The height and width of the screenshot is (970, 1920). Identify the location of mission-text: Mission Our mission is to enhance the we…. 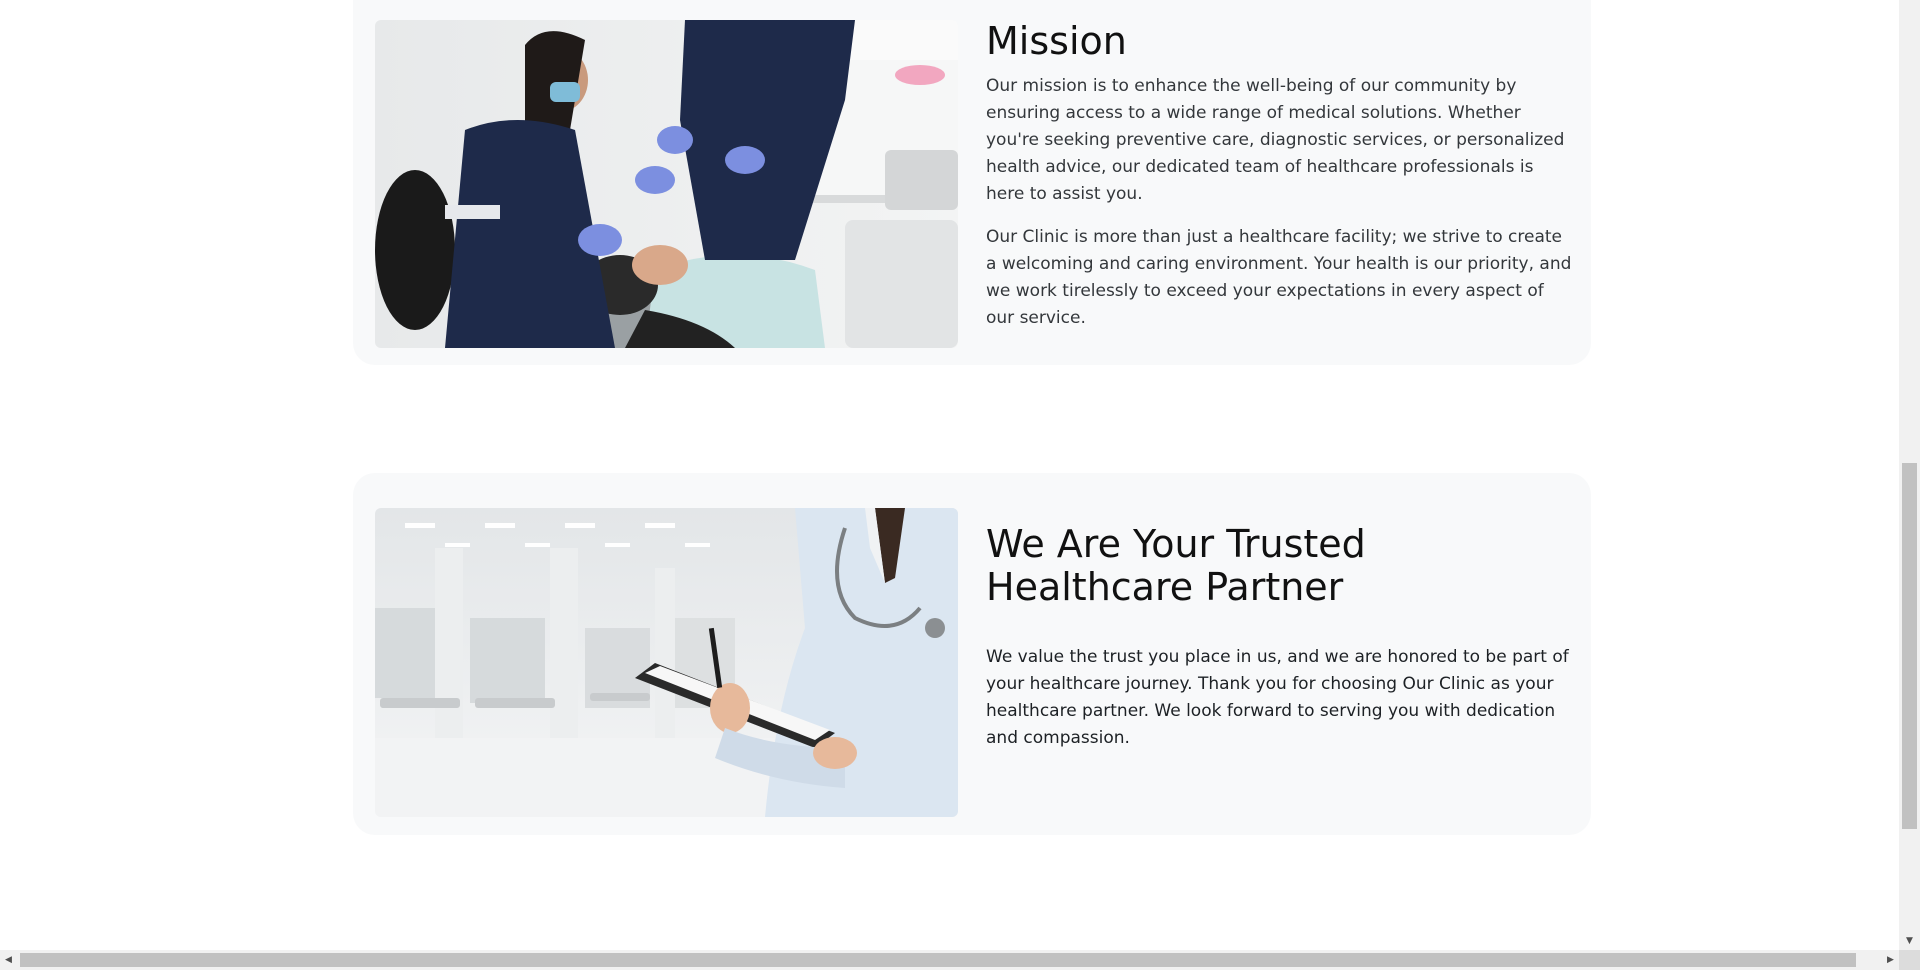
(1281, 184).